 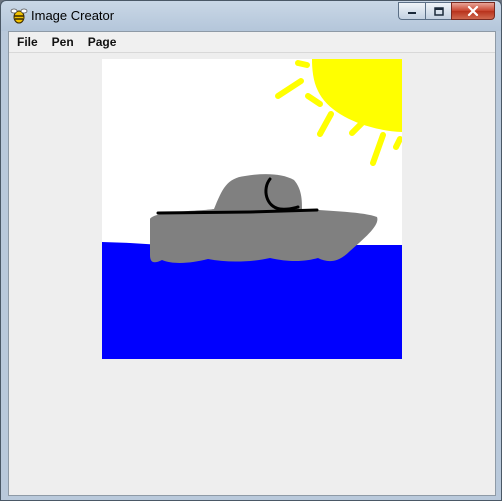 What do you see at coordinates (27, 42) in the screenshot?
I see `menu-file: File` at bounding box center [27, 42].